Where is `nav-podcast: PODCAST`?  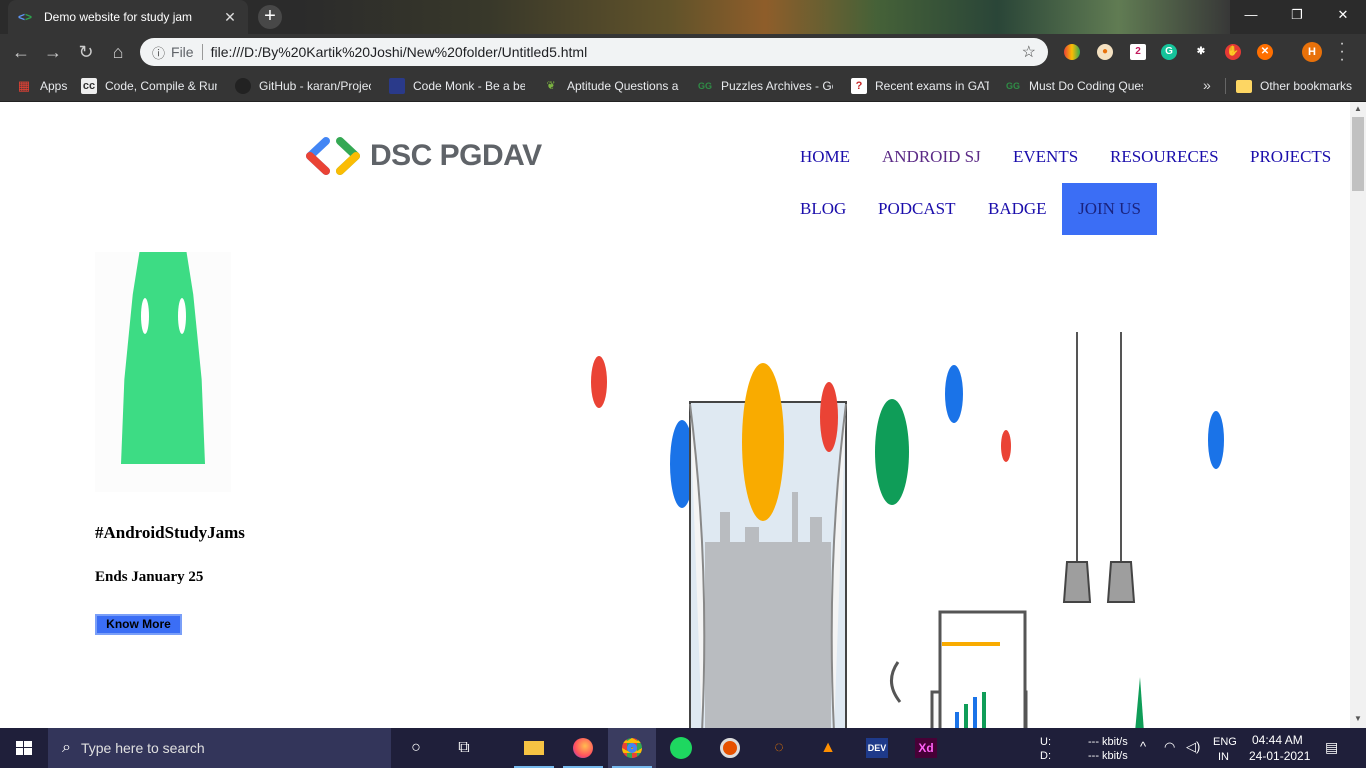
nav-podcast: PODCAST is located at coordinates (916, 209).